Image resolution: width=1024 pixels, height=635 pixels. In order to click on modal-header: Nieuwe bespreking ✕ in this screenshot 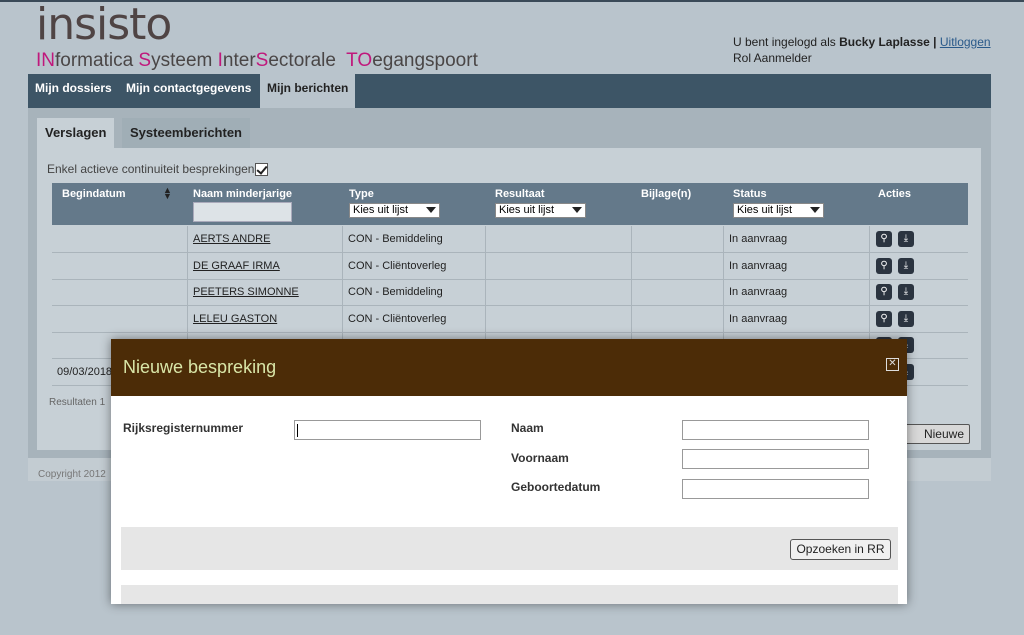, I will do `click(509, 367)`.